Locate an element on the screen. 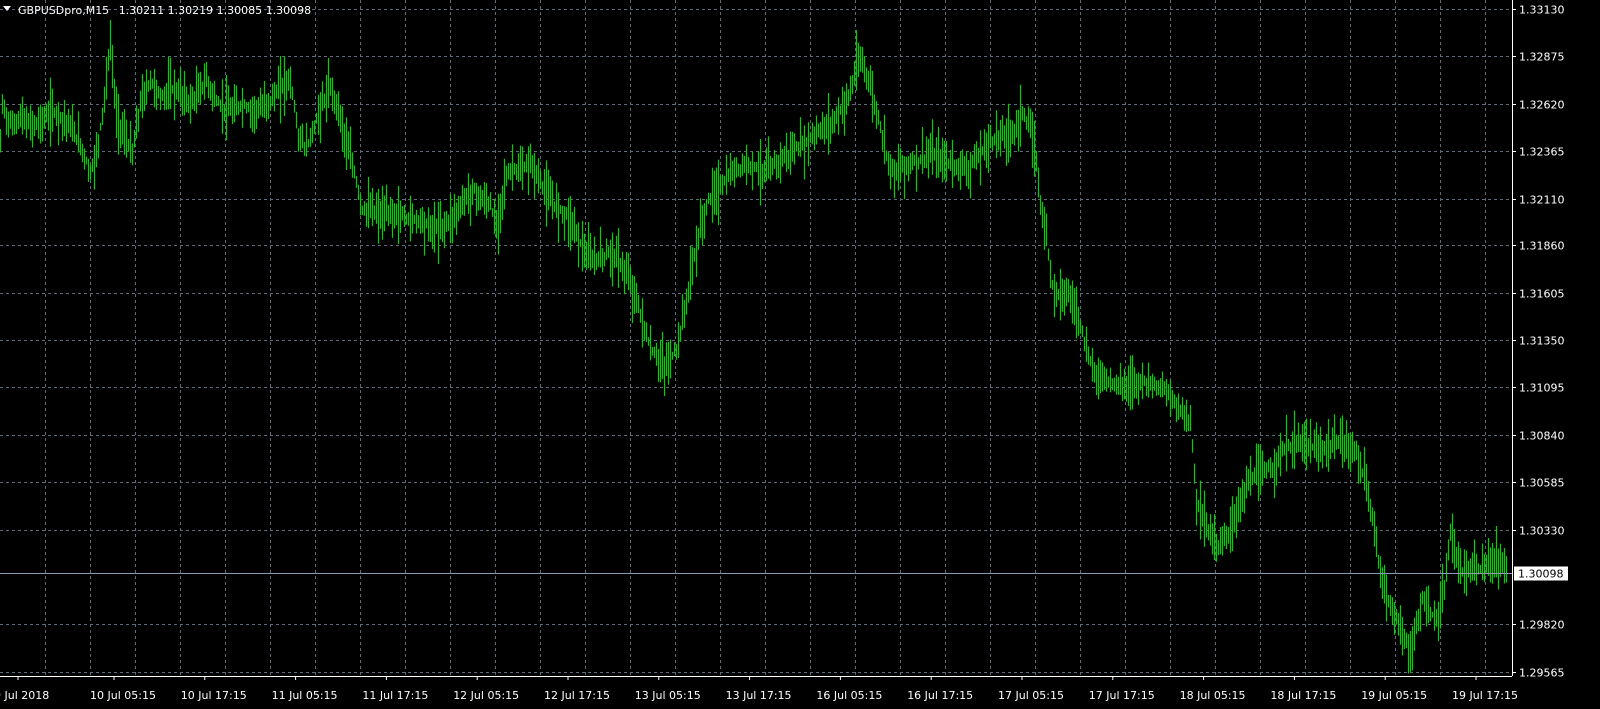 Image resolution: width=1600 pixels, height=709 pixels. time-axis-label: 13 Jul 17:15 is located at coordinates (759, 695).